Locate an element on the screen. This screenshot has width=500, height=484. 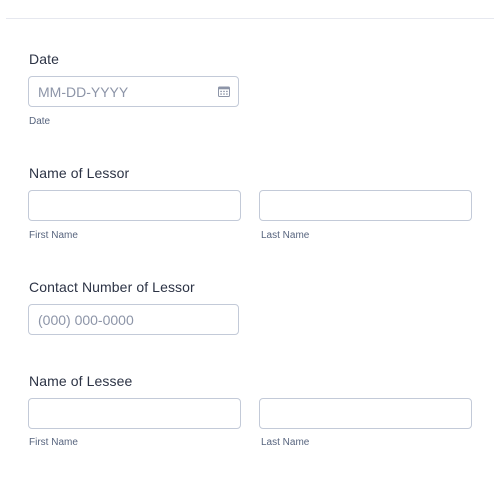
lessor-contact-label: Contact Number of Lessor is located at coordinates (112, 287).